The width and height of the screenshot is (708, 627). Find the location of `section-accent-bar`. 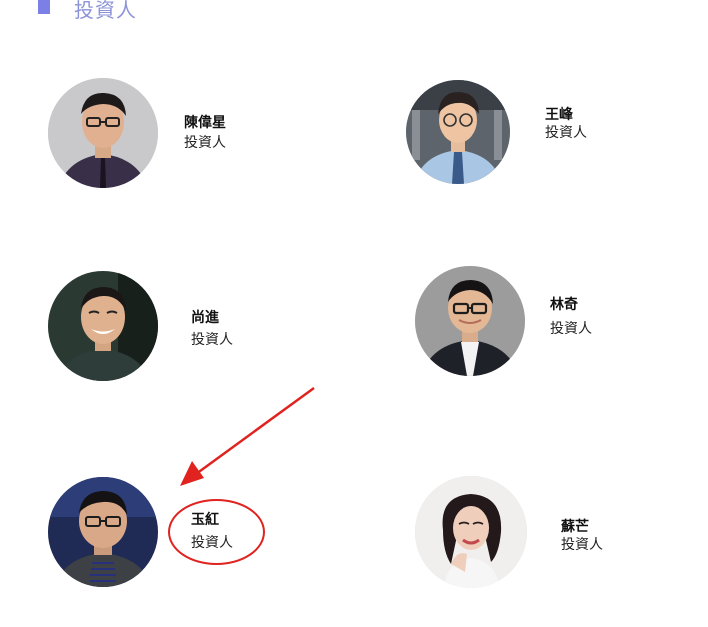

section-accent-bar is located at coordinates (44, 7).